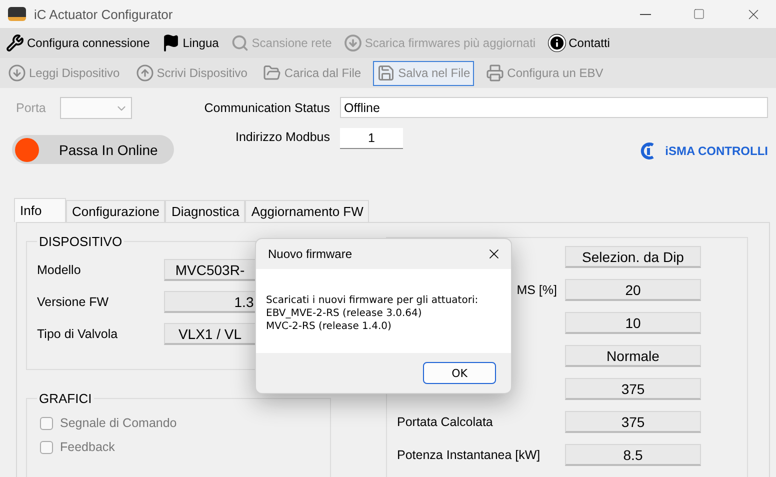  Describe the element at coordinates (65, 398) in the screenshot. I see `group-title: GRAFICI` at that location.